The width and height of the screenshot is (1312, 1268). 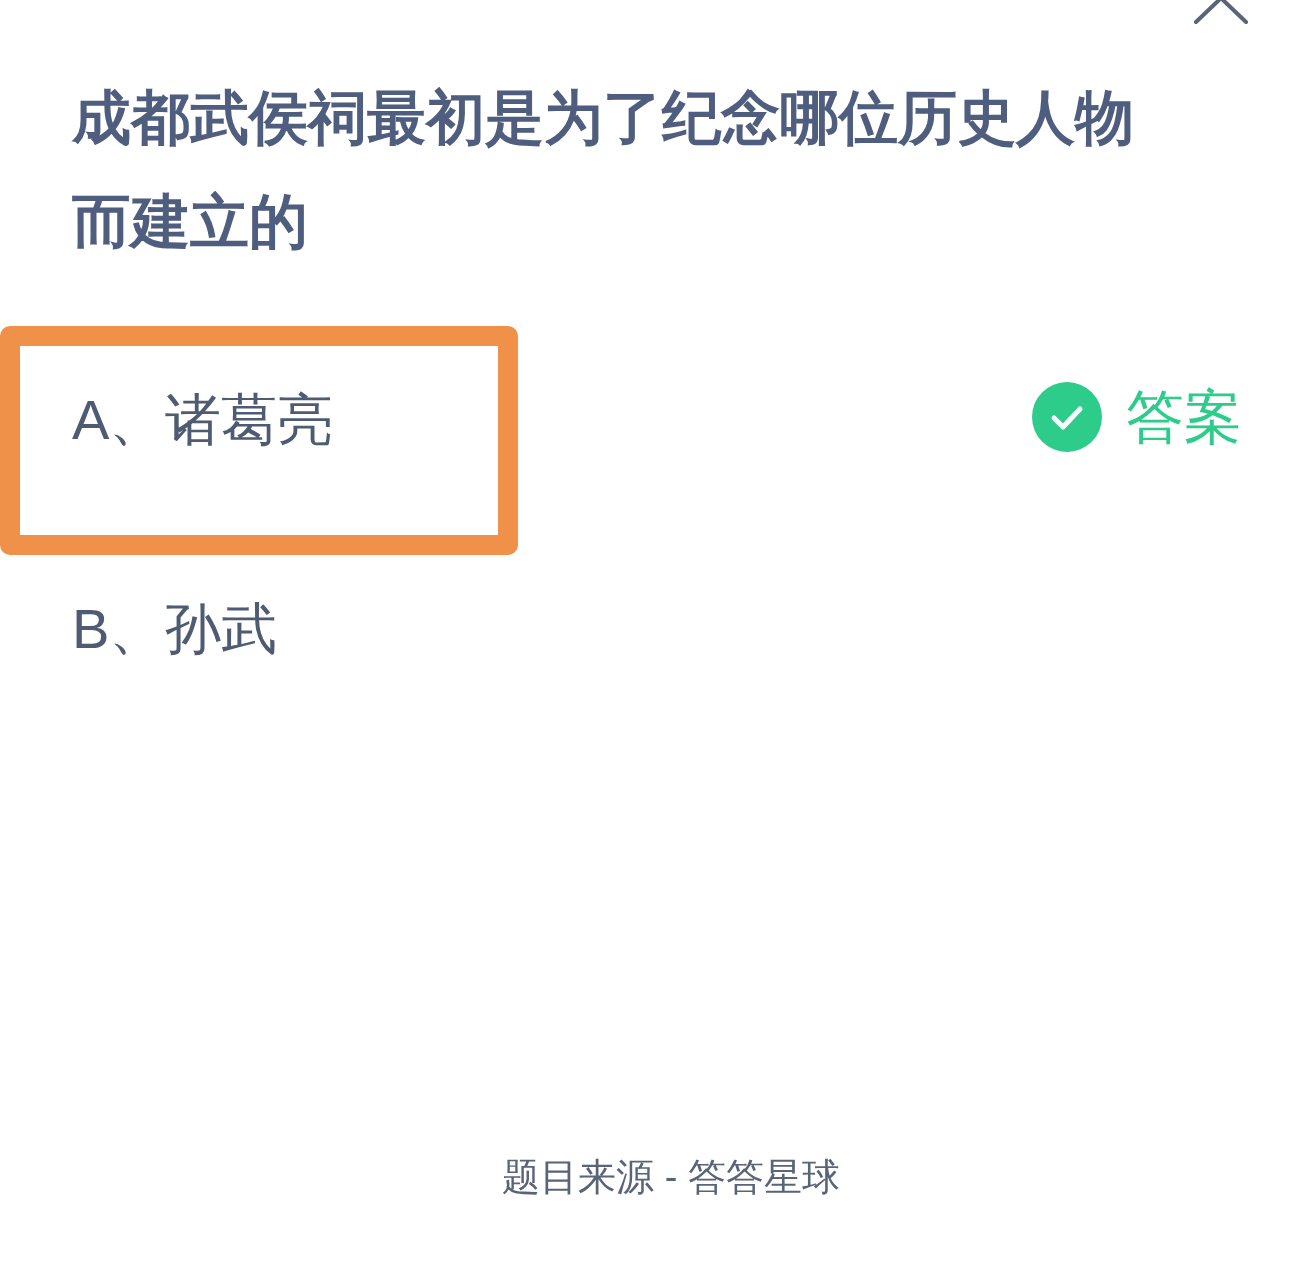 What do you see at coordinates (175, 628) in the screenshot?
I see `option-text: B、孙武` at bounding box center [175, 628].